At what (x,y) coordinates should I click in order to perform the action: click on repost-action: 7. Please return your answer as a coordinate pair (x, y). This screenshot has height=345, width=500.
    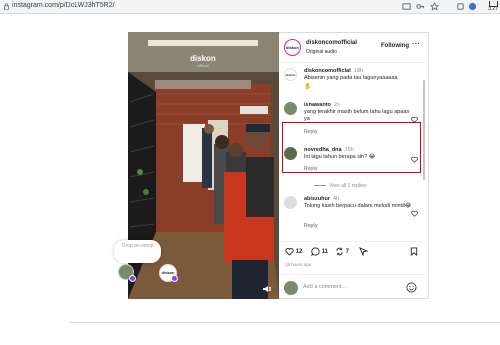
    Looking at the image, I should click on (342, 251).